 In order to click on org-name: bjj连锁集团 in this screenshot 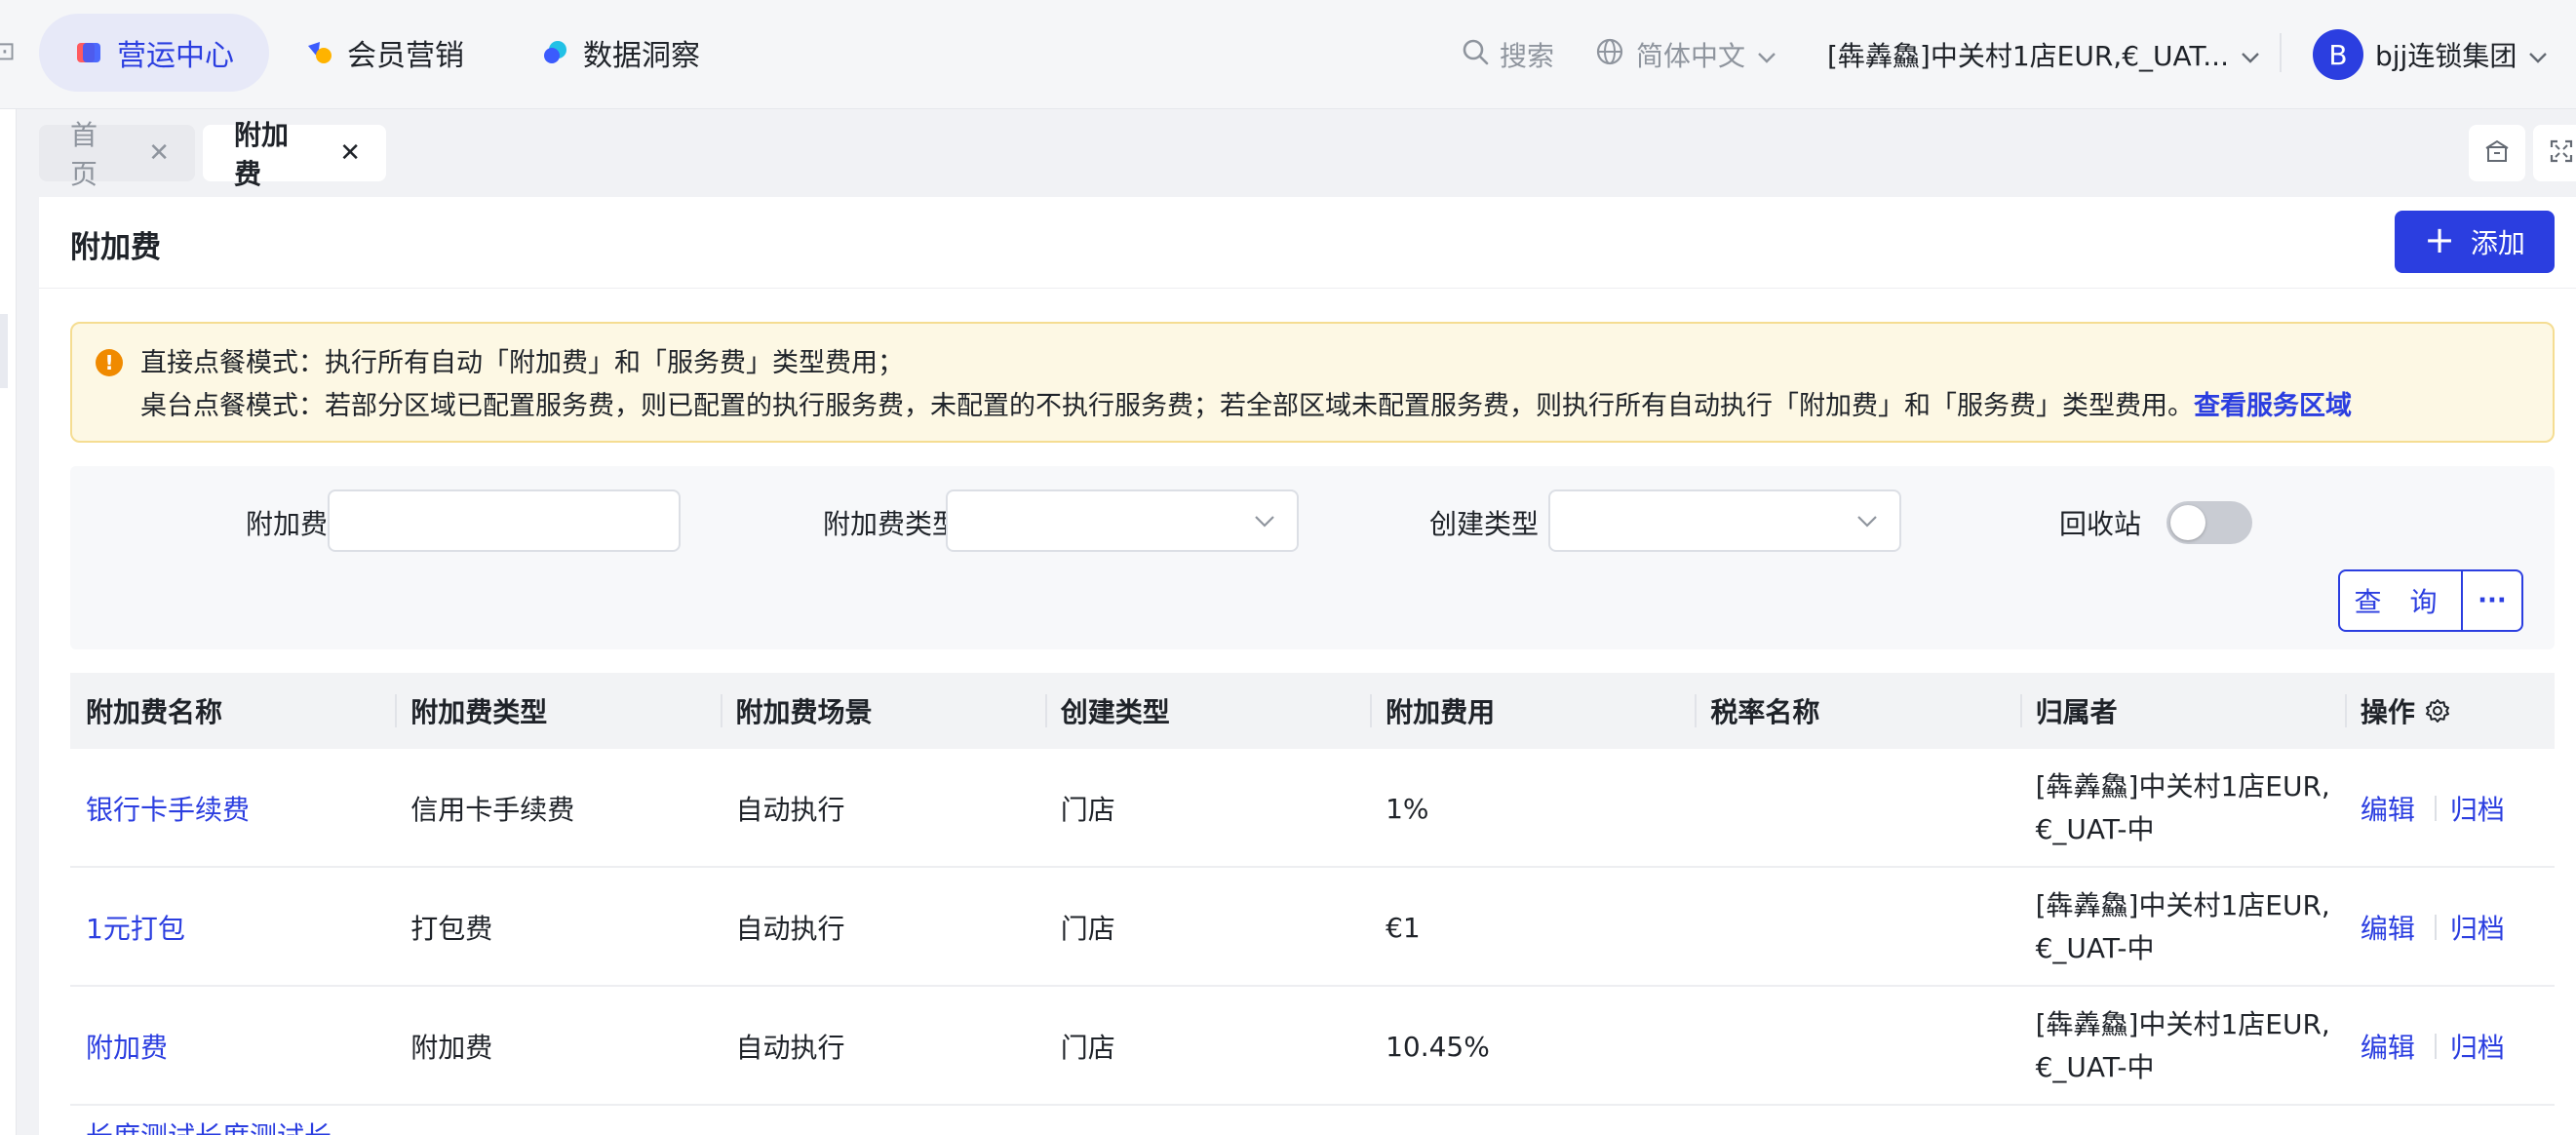, I will do `click(2446, 56)`.